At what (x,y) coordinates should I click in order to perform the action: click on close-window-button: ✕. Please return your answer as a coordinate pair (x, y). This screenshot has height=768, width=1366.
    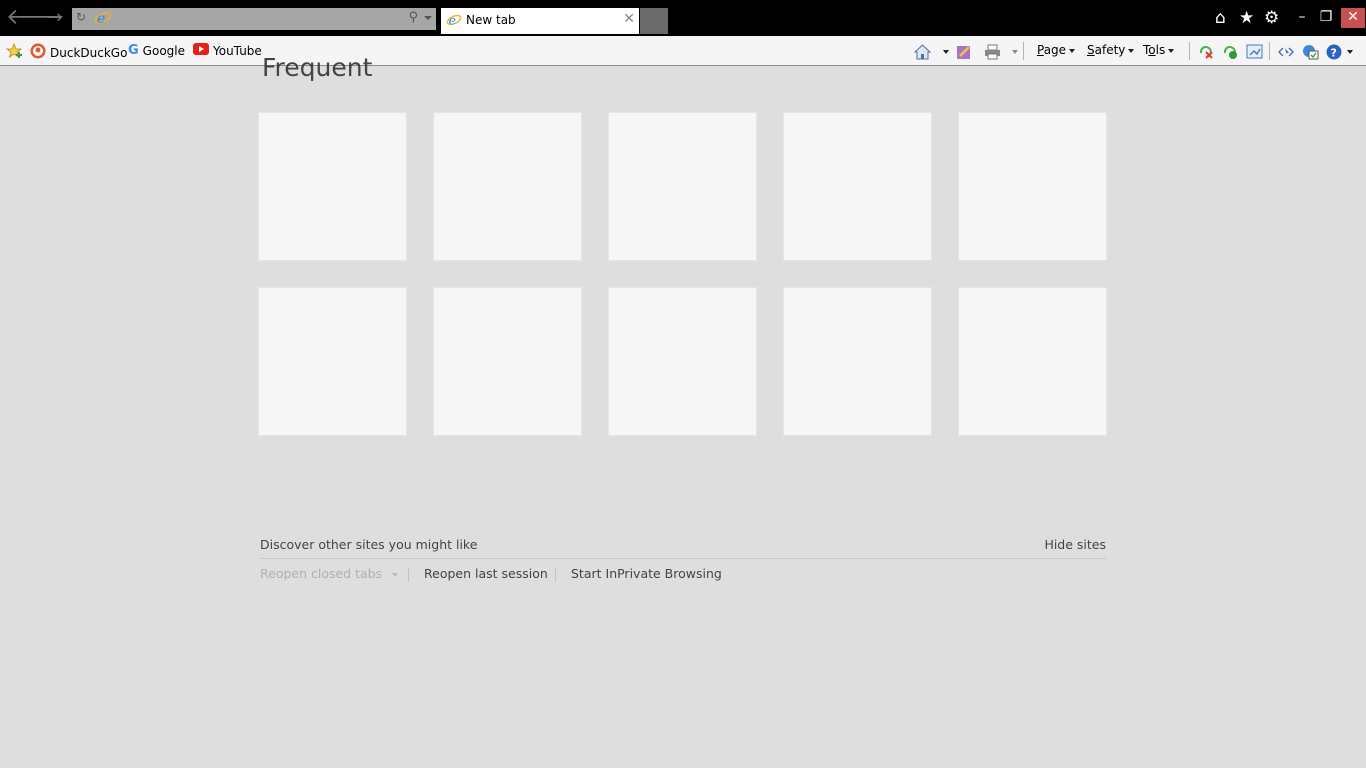
    Looking at the image, I should click on (1353, 18).